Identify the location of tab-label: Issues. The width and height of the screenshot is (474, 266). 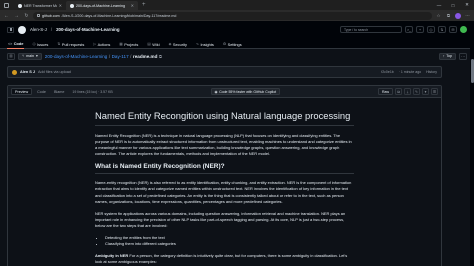
(43, 44).